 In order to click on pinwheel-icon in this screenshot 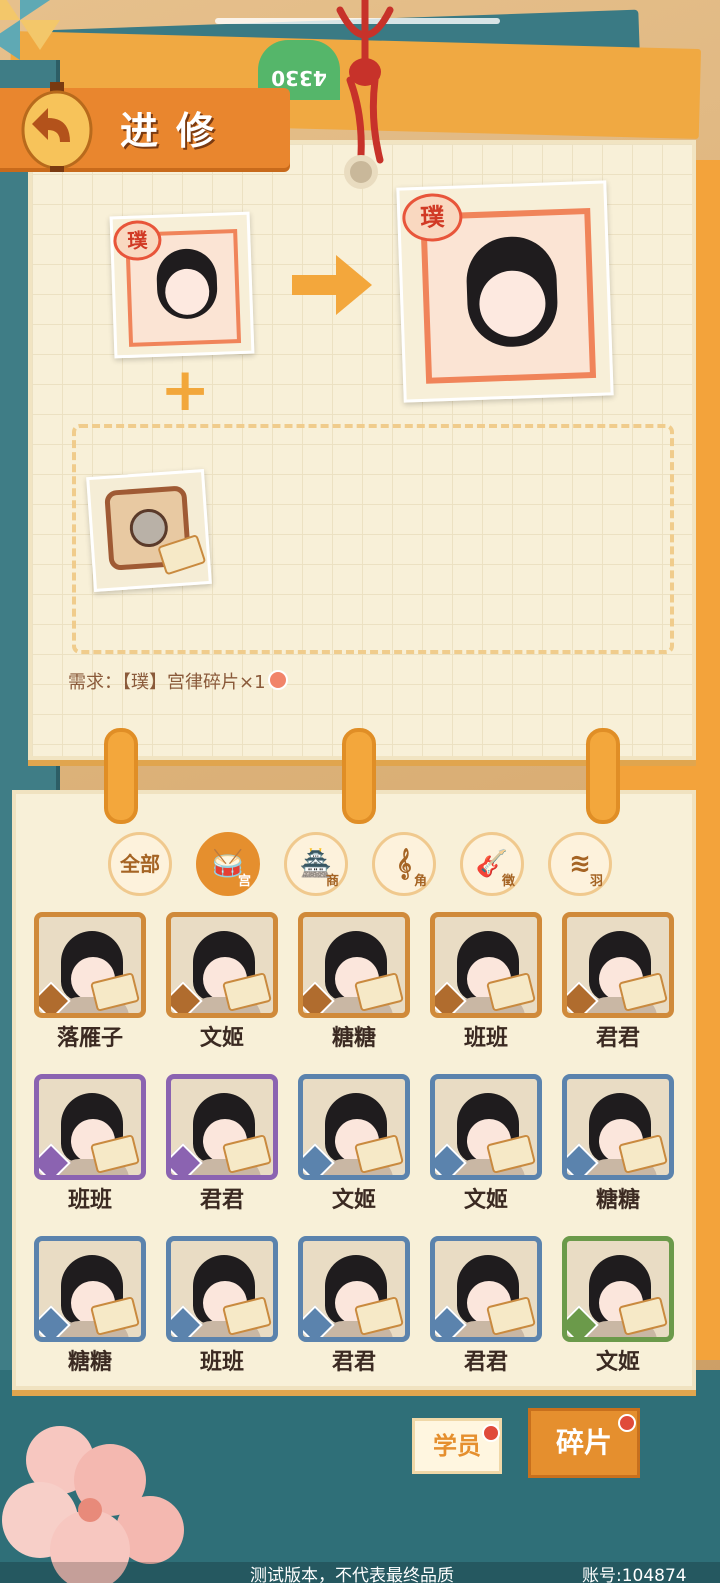, I will do `click(30, 30)`.